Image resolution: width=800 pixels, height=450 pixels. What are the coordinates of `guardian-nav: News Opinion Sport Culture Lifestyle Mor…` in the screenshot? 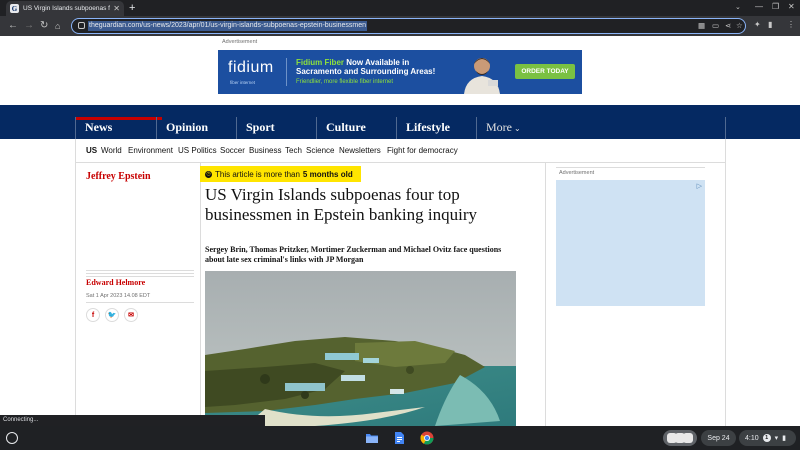 It's located at (400, 122).